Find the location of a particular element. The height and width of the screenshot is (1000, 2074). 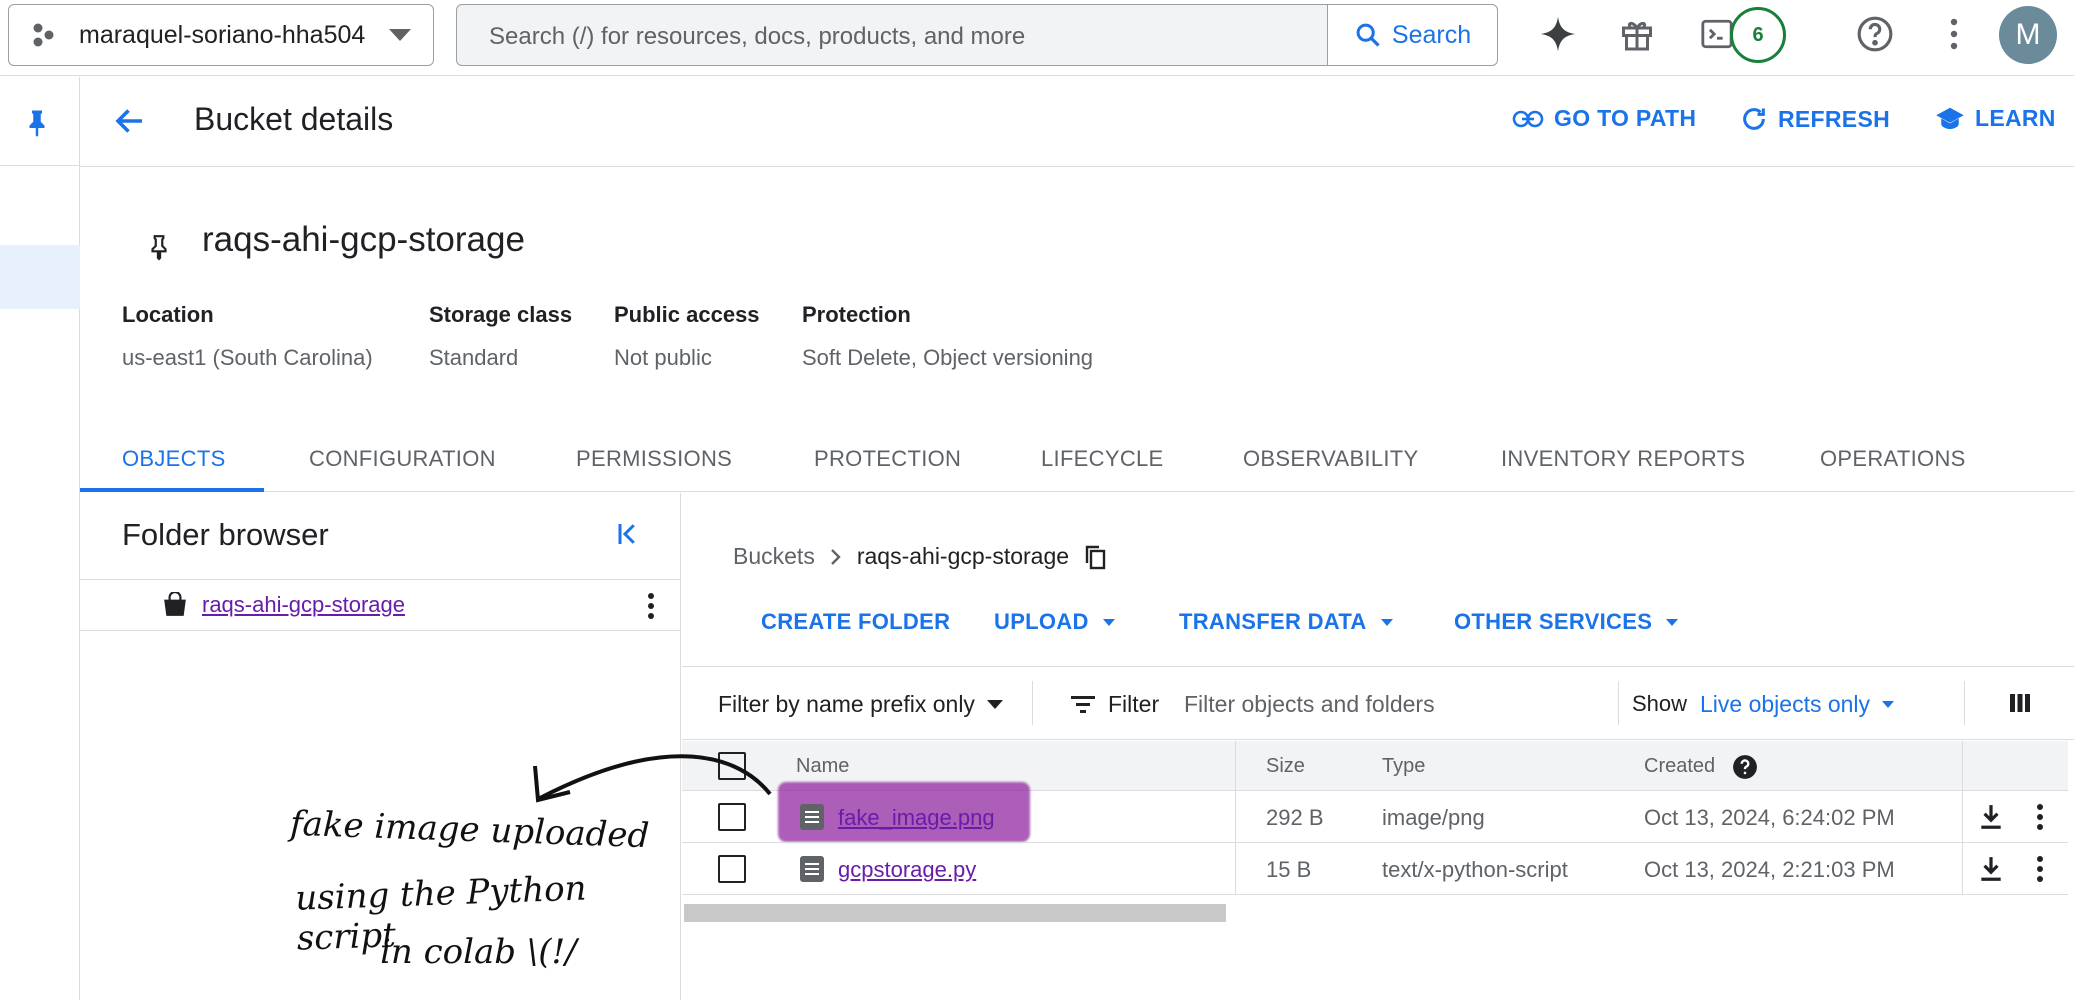

breadcrumb-buckets: Buckets is located at coordinates (774, 556).